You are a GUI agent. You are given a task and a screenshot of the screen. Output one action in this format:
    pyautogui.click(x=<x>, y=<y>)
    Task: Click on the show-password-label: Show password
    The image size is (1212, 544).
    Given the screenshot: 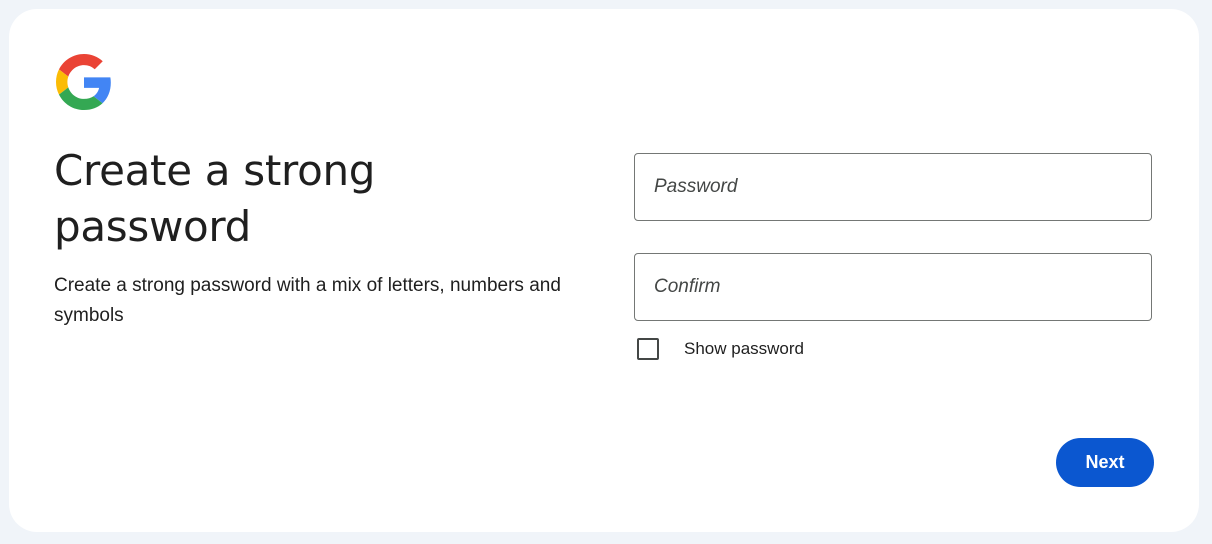 What is the action you would take?
    pyautogui.click(x=744, y=349)
    